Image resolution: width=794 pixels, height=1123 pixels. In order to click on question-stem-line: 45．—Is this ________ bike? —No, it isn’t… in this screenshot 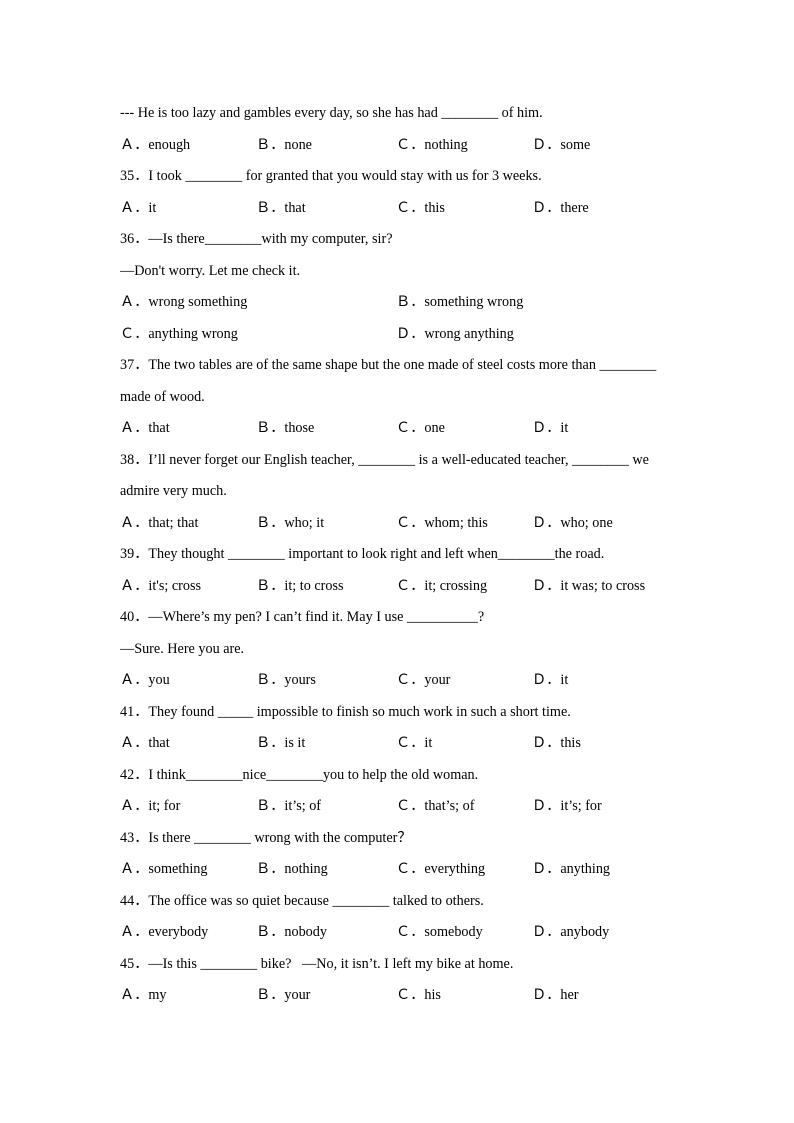, I will do `click(317, 963)`.